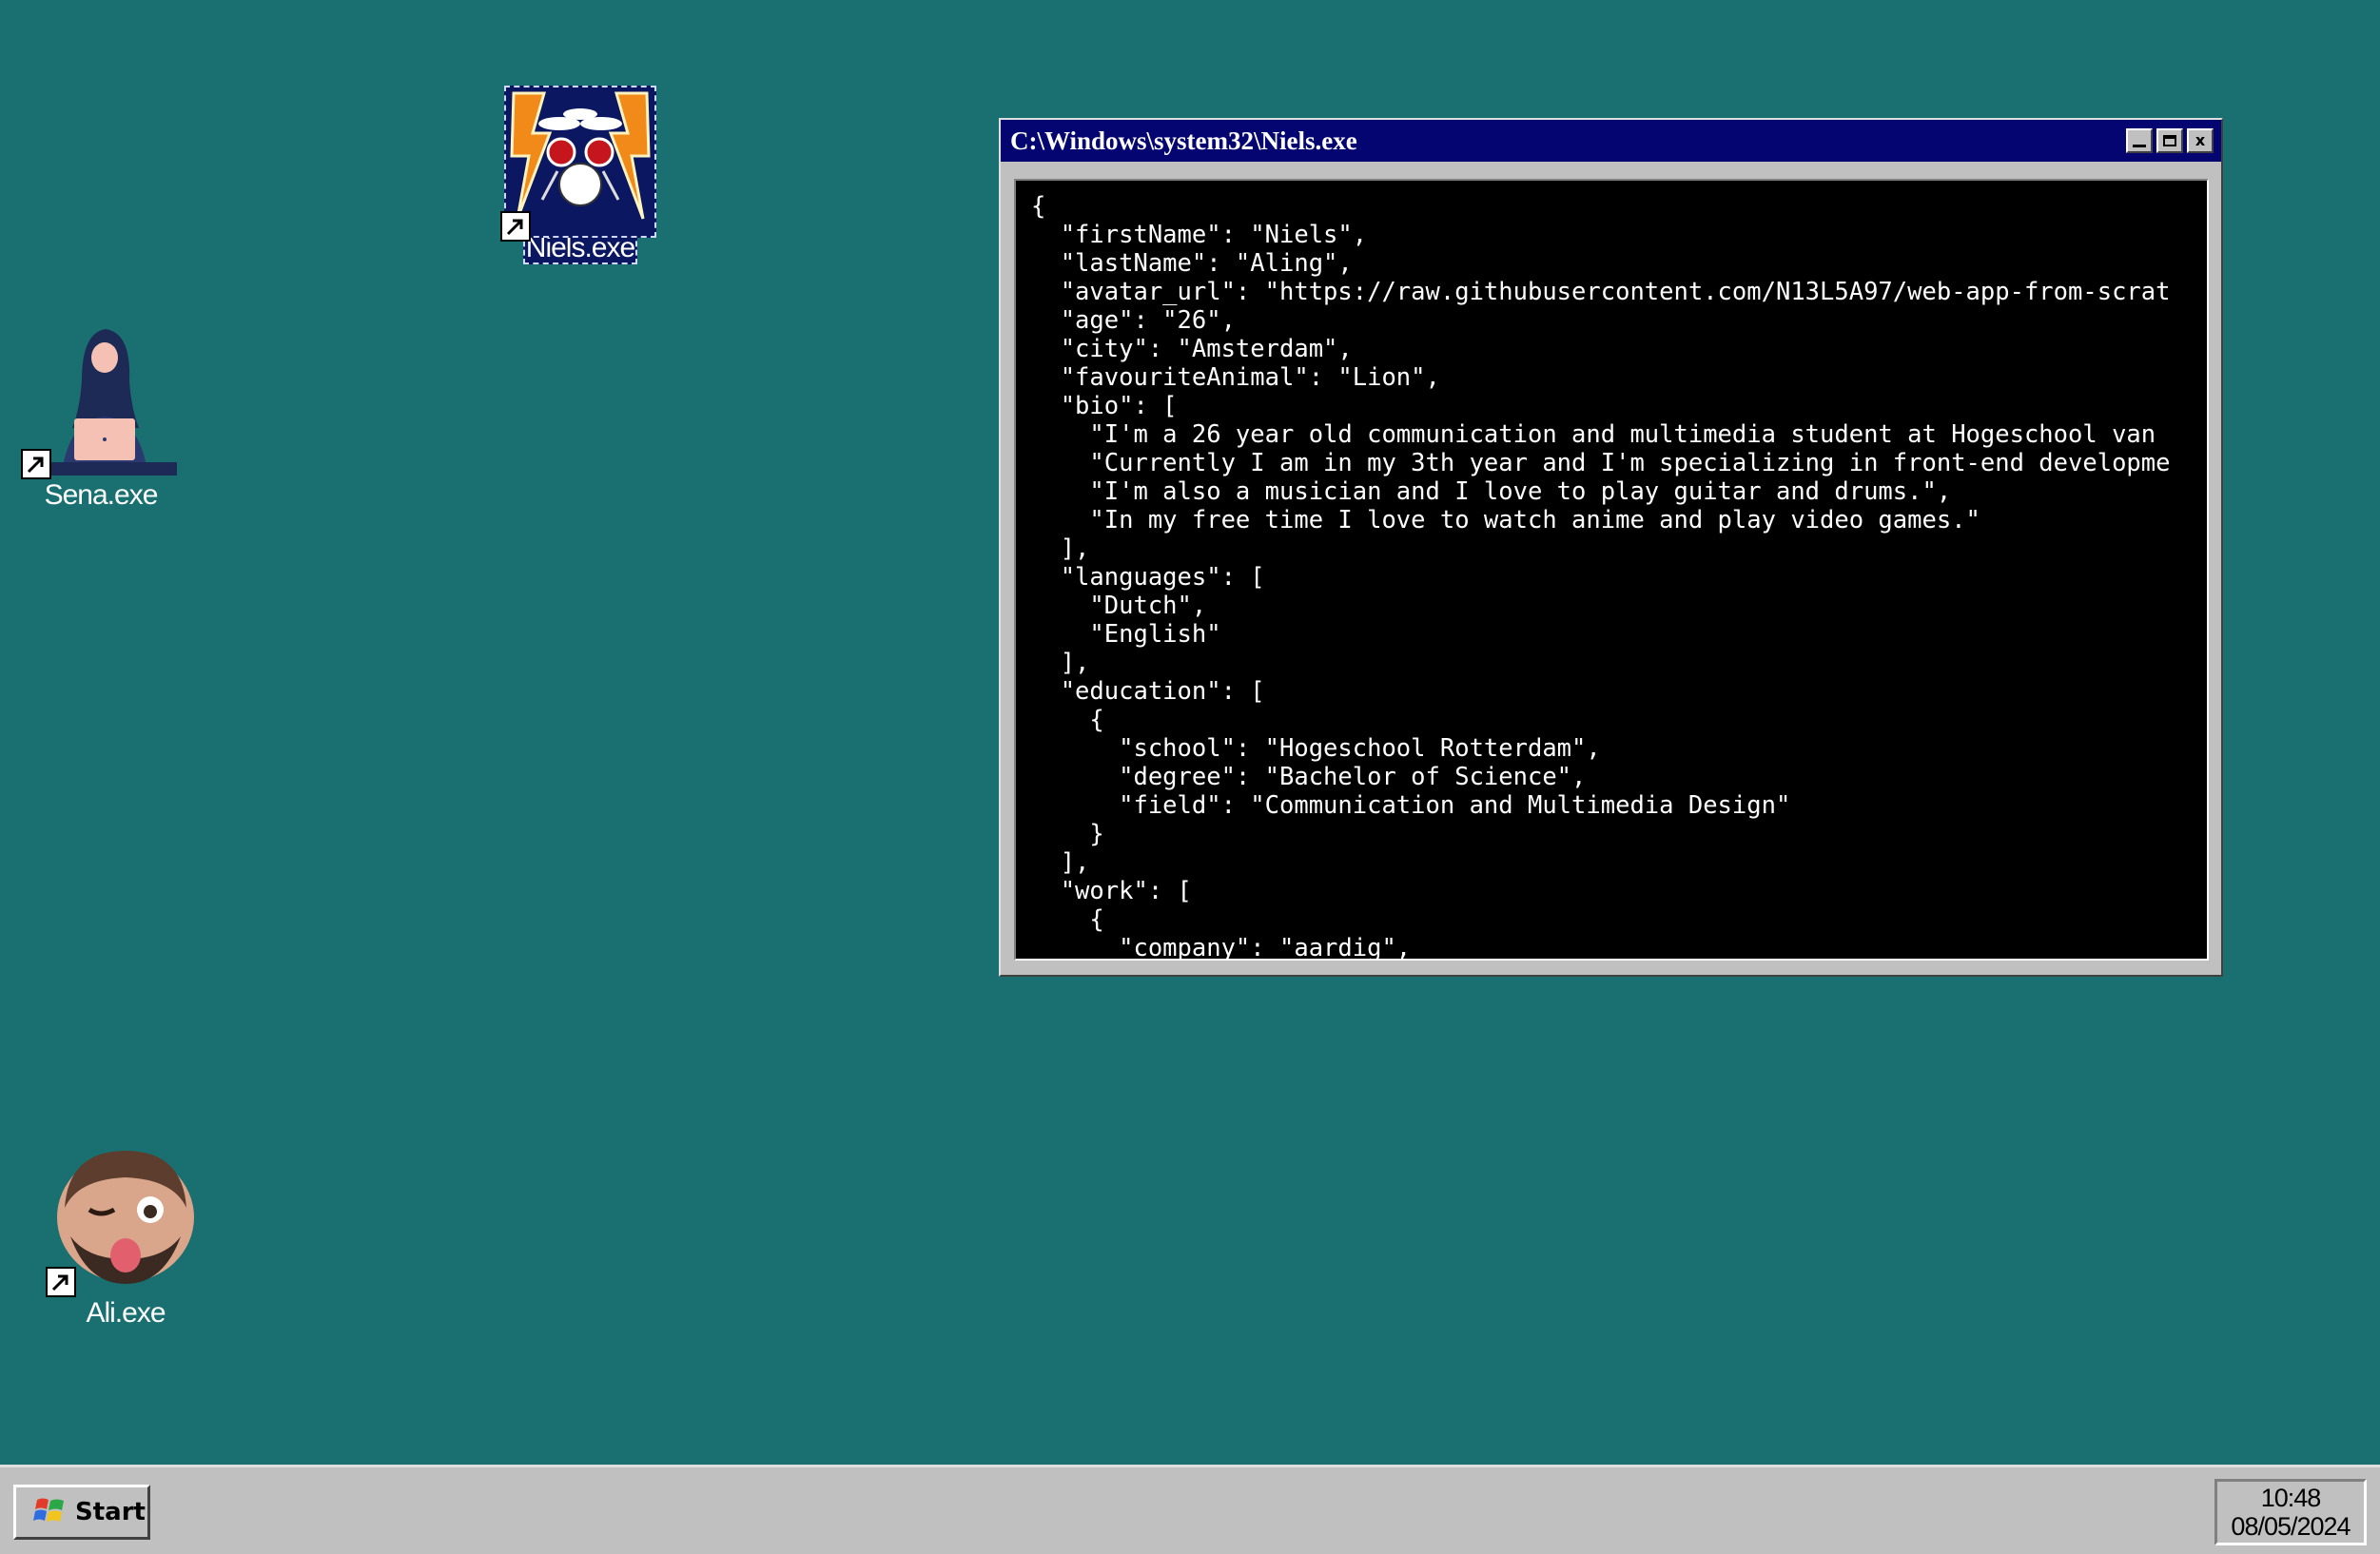 The image size is (2380, 1554). I want to click on desktop-icon-label: Ali.exe, so click(126, 1313).